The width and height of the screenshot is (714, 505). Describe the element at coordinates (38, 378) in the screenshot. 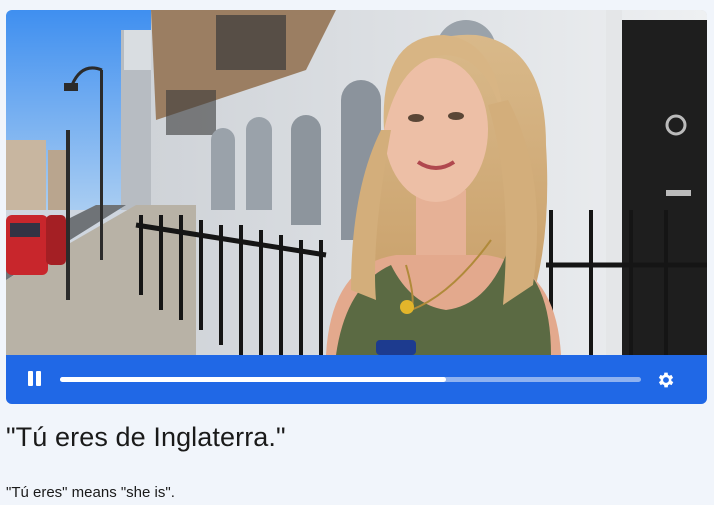

I see `pause-icon-bar` at that location.